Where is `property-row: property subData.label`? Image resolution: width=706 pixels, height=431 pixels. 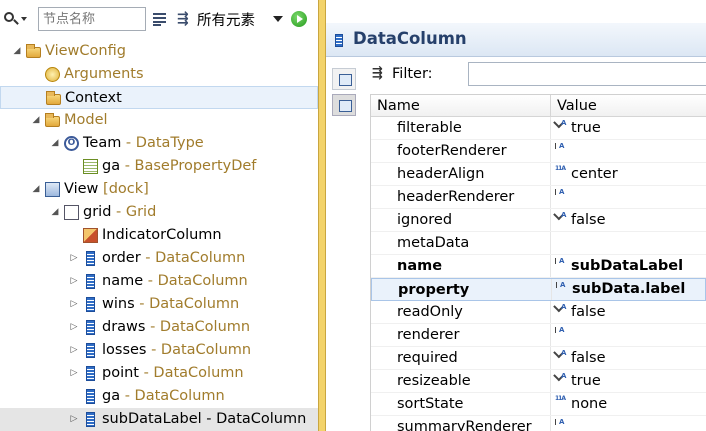
property-row: property subData.label is located at coordinates (538, 289).